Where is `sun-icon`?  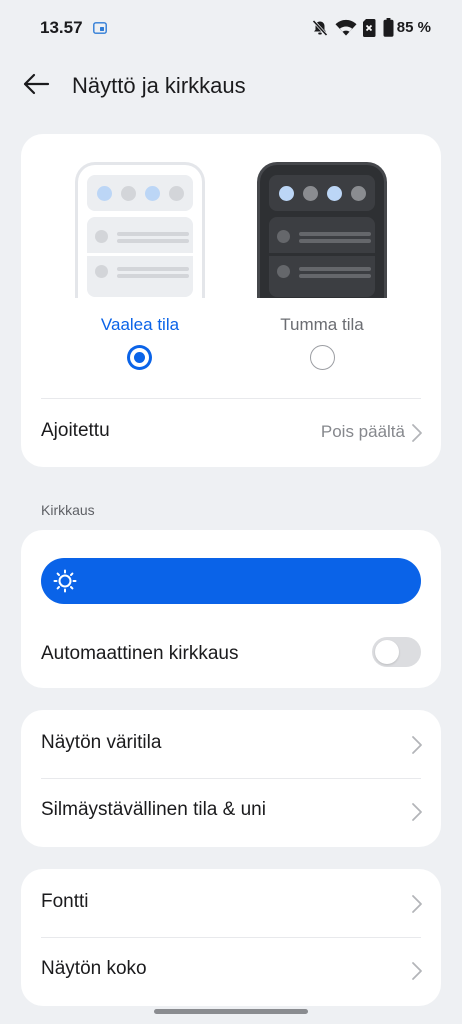
sun-icon is located at coordinates (65, 581).